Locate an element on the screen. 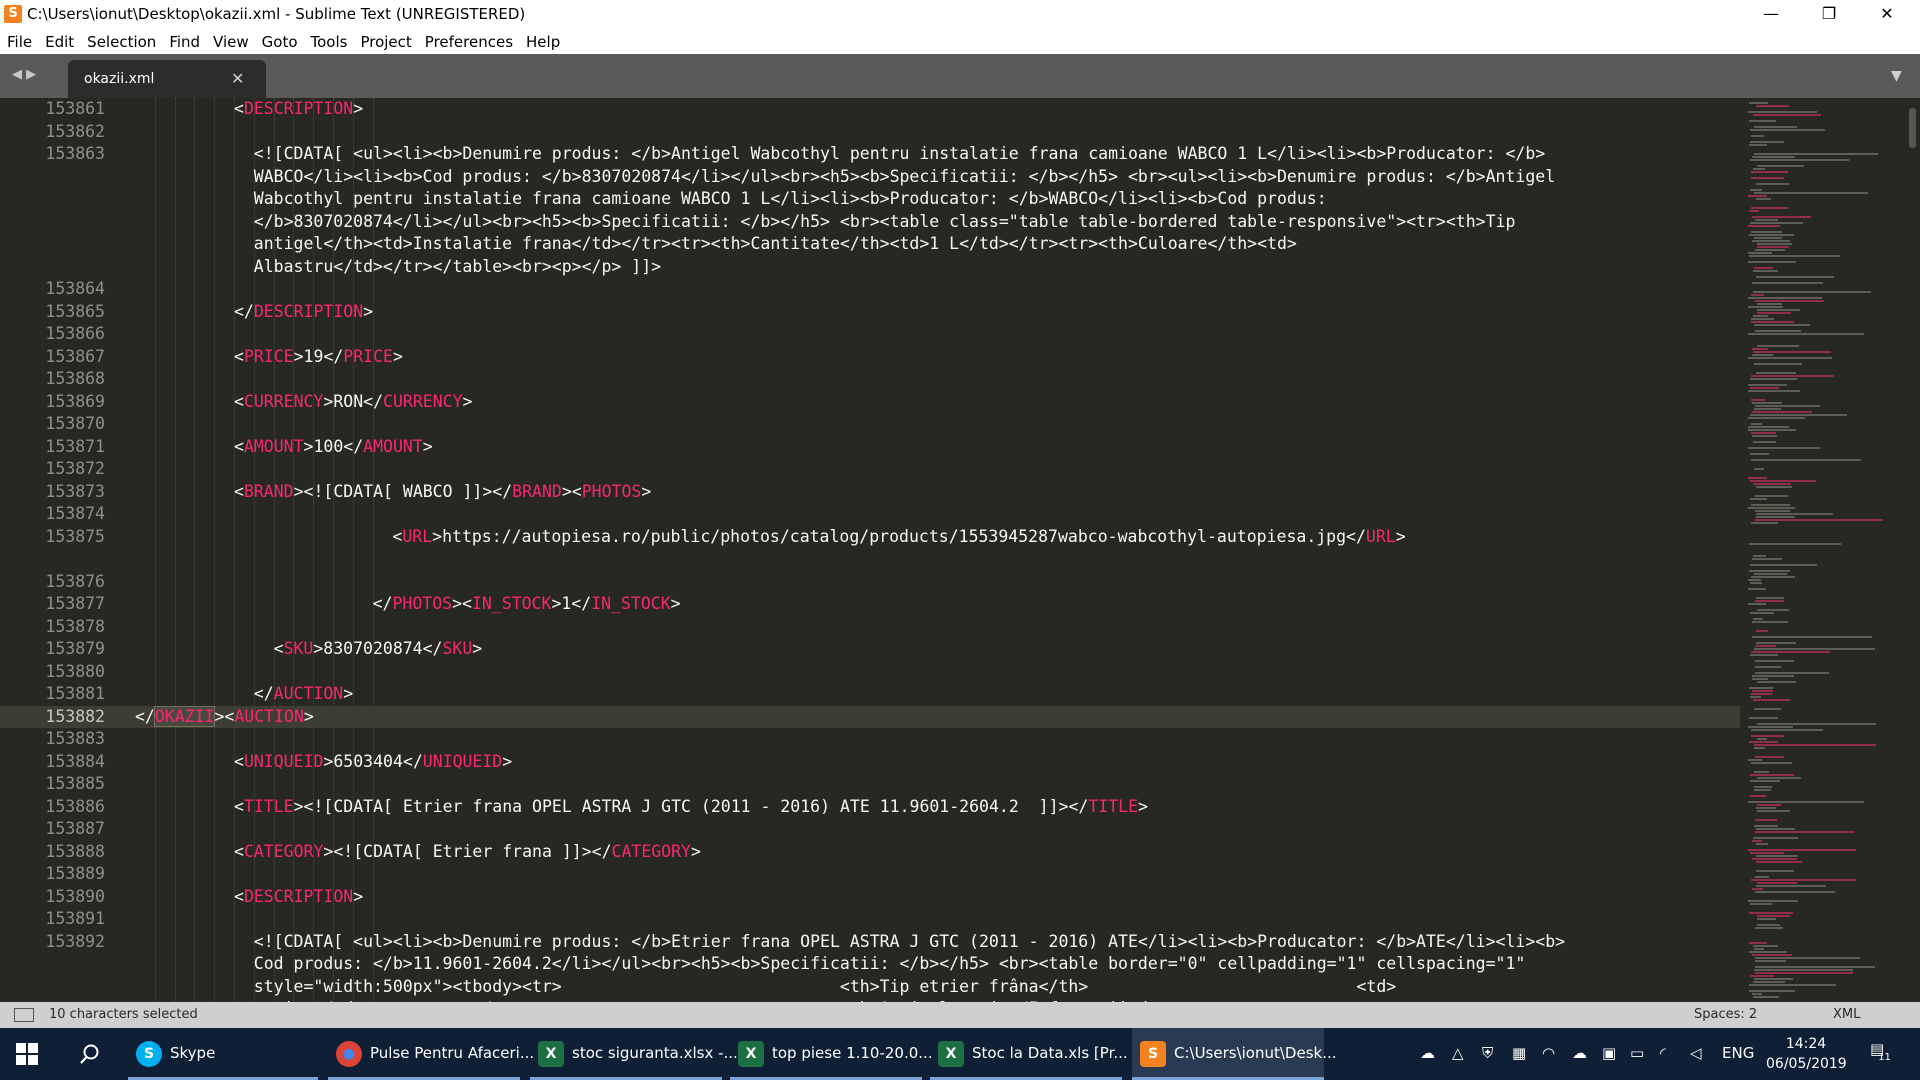 The image size is (1920, 1080). code-line: 153889 is located at coordinates (870, 874).